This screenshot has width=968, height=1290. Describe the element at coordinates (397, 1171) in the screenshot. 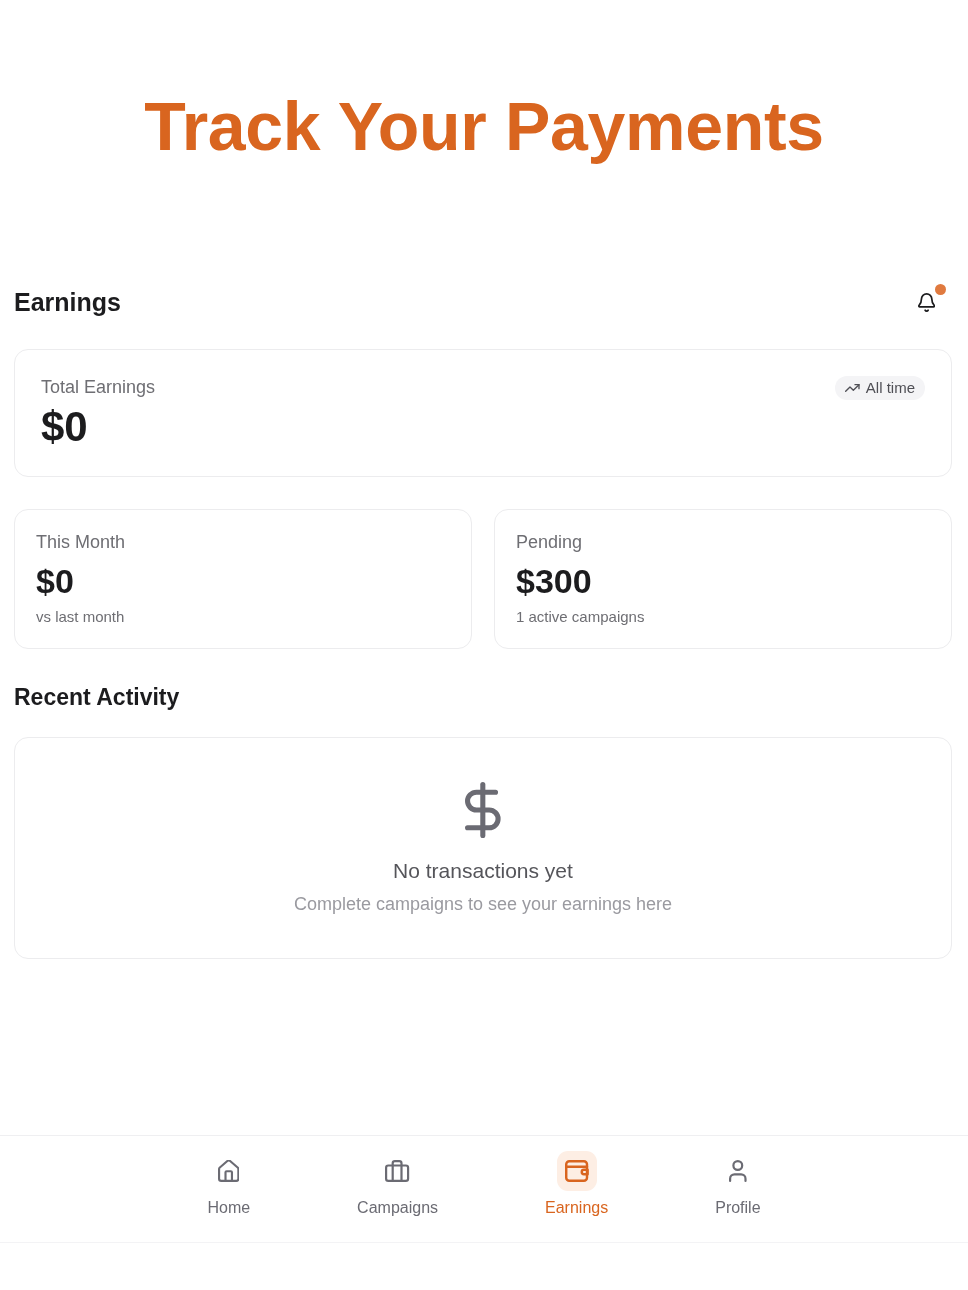

I see `briefcase-icon` at that location.